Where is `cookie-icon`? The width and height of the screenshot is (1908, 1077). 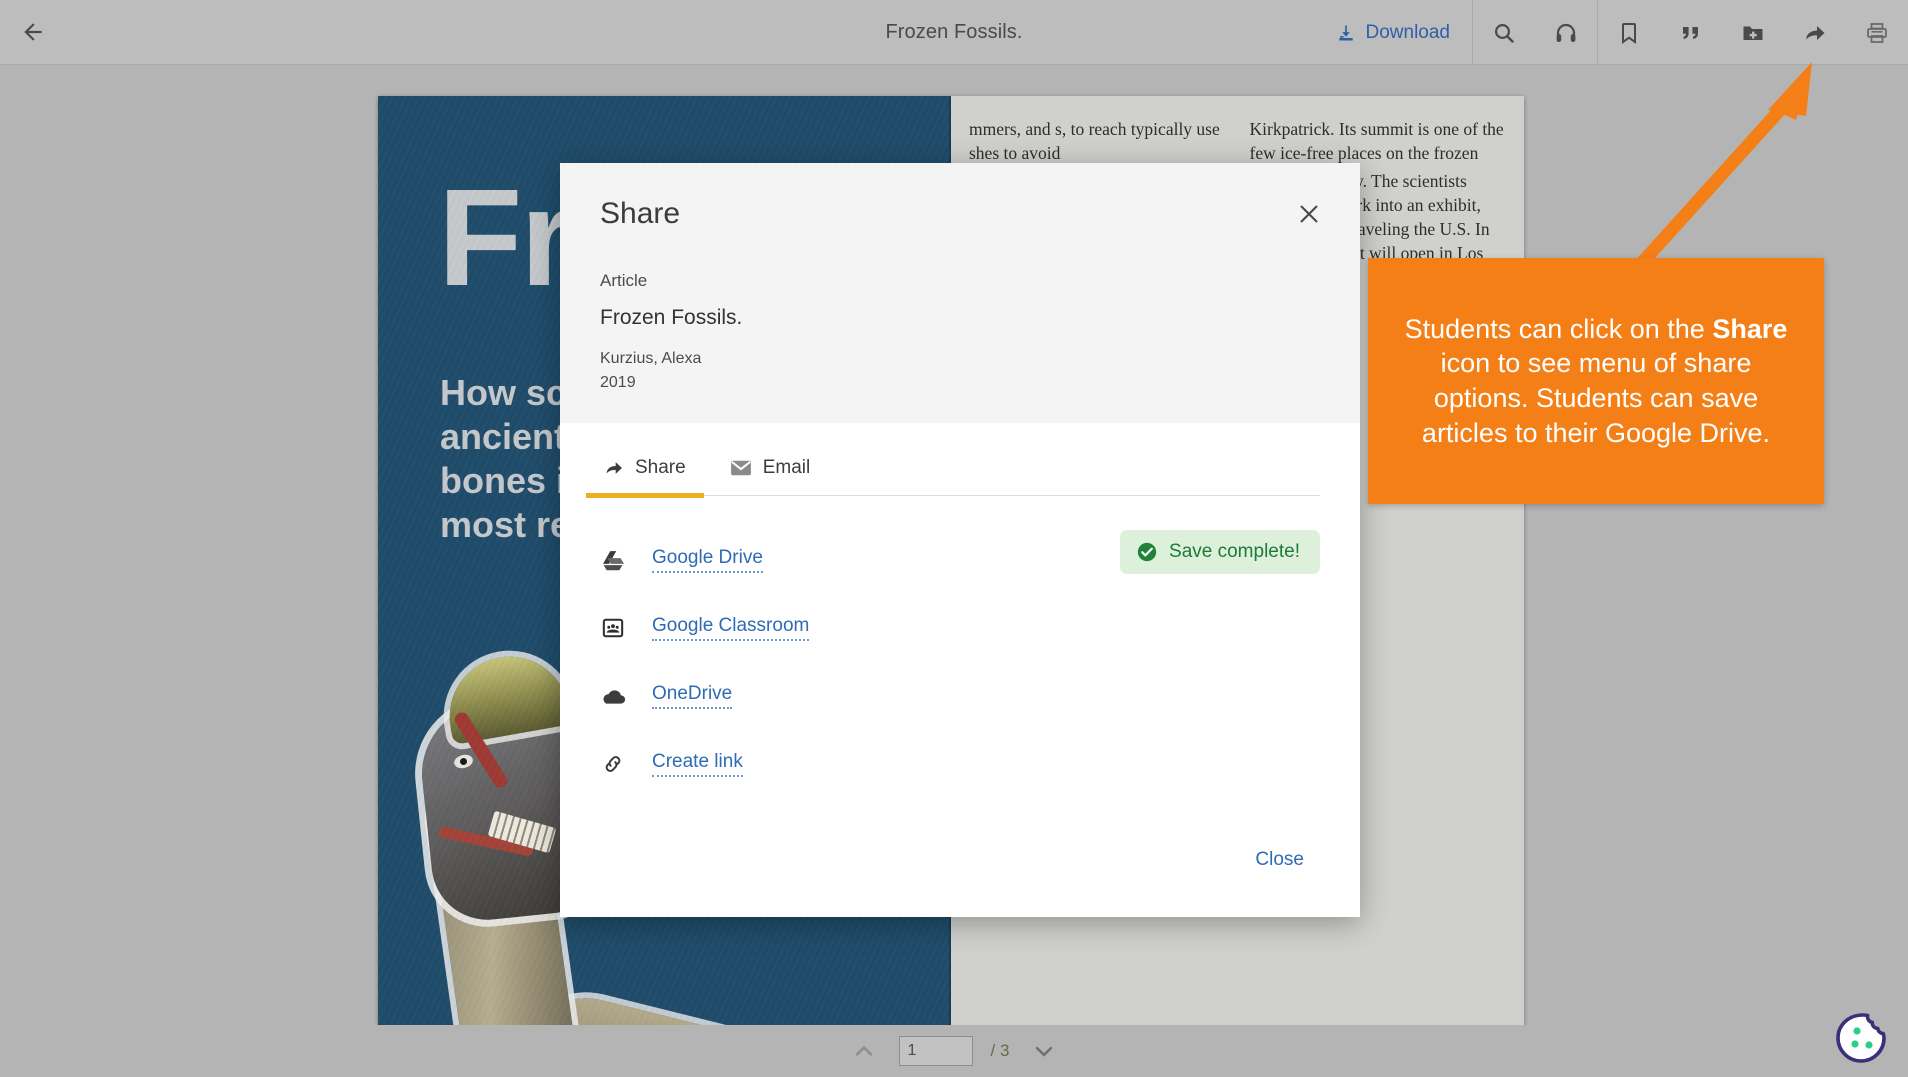
cookie-icon is located at coordinates (1861, 1038).